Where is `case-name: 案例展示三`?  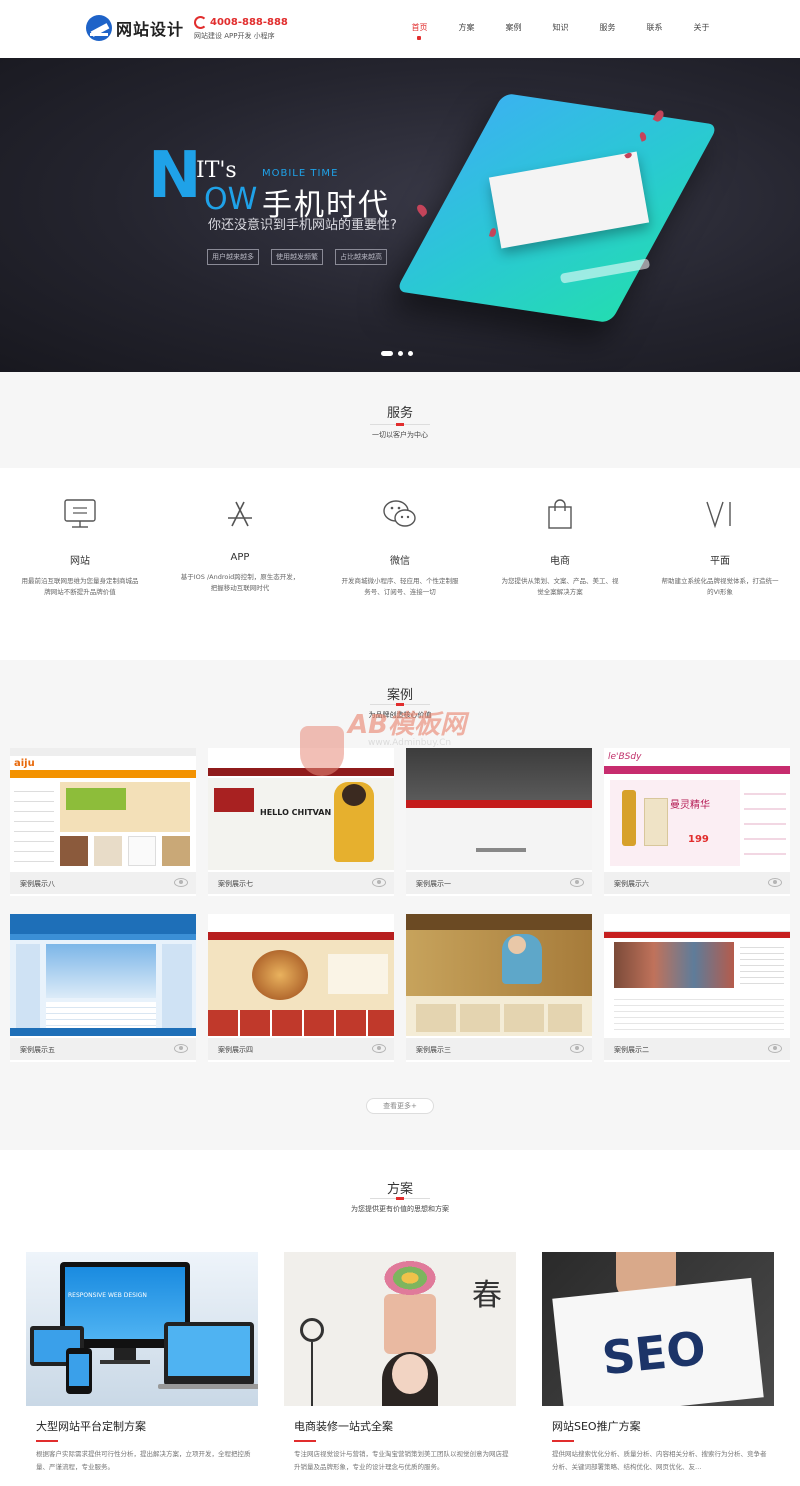
case-name: 案例展示三 is located at coordinates (433, 1050).